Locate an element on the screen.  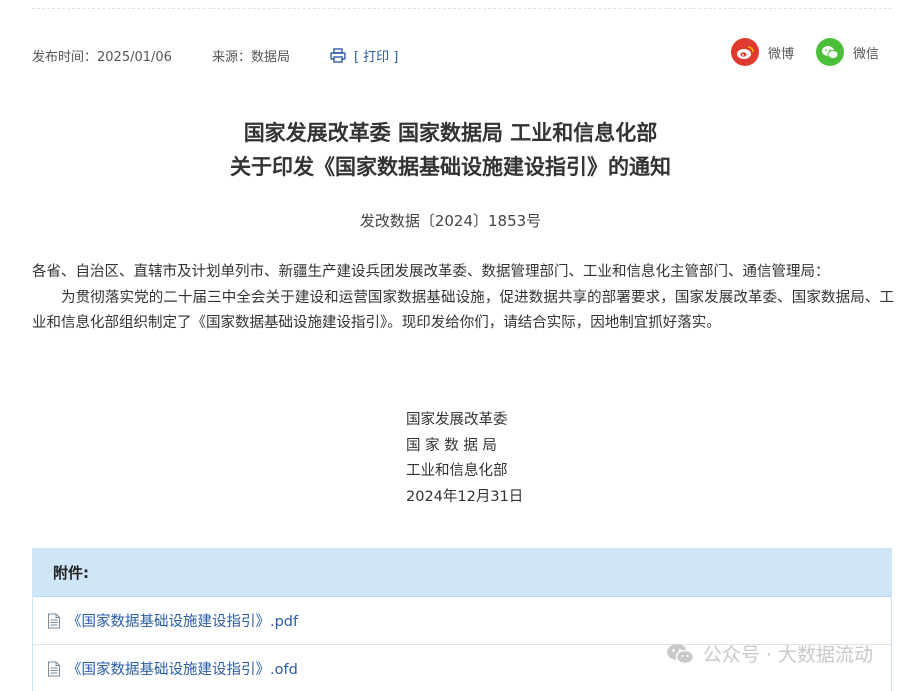
watermark: 公众号 · 大数据流动 is located at coordinates (769, 653).